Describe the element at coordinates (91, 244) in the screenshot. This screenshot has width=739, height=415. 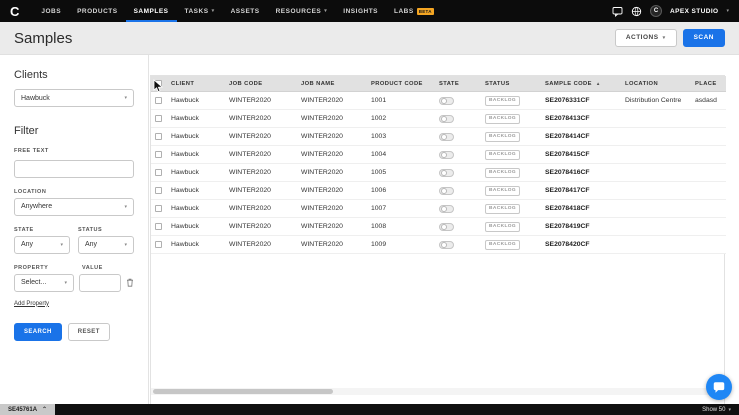
I see `status-select-value: Any` at that location.